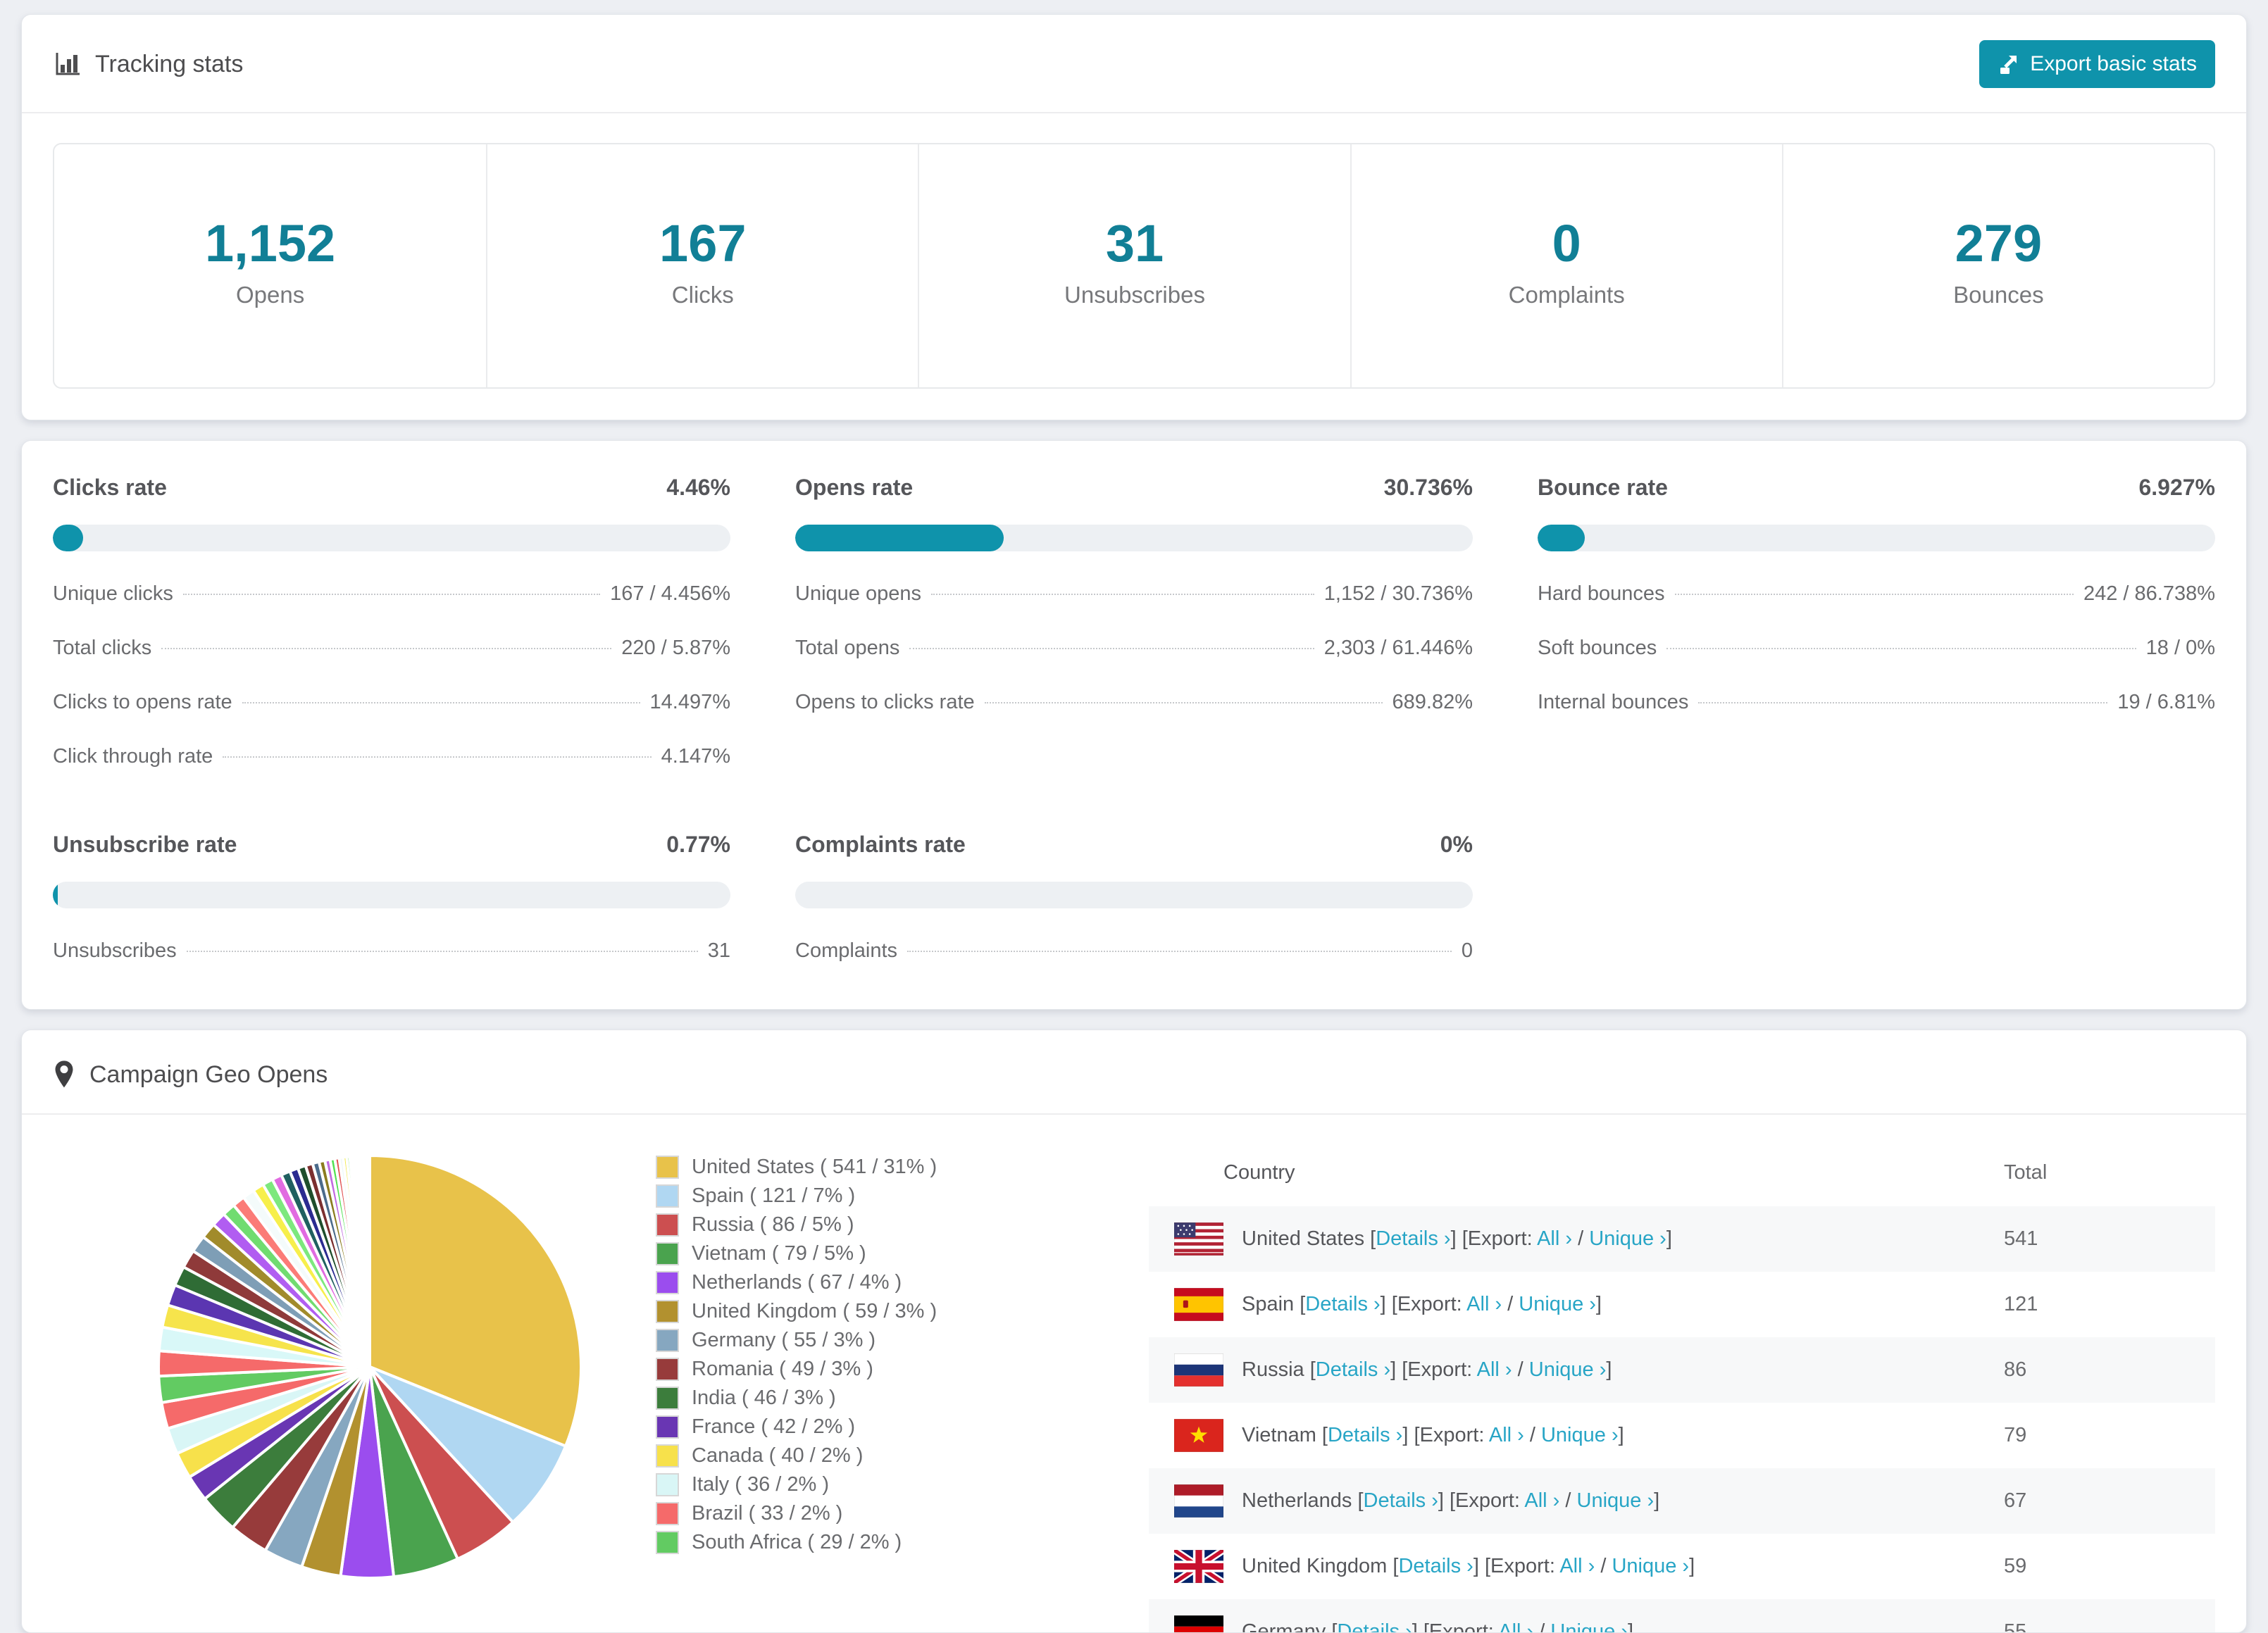 The image size is (2268, 1633). Describe the element at coordinates (1682, 1172) in the screenshot. I see `geo-table-header: CountryTotal` at that location.